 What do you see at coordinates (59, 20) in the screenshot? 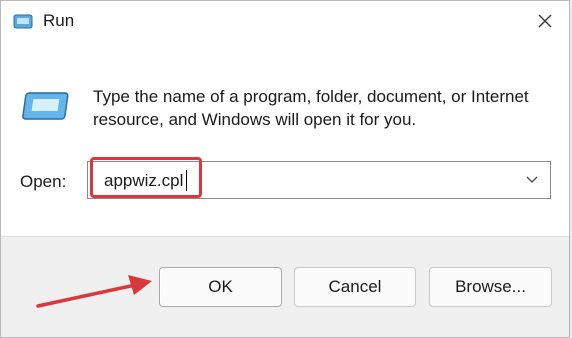
I see `window-title: Run` at bounding box center [59, 20].